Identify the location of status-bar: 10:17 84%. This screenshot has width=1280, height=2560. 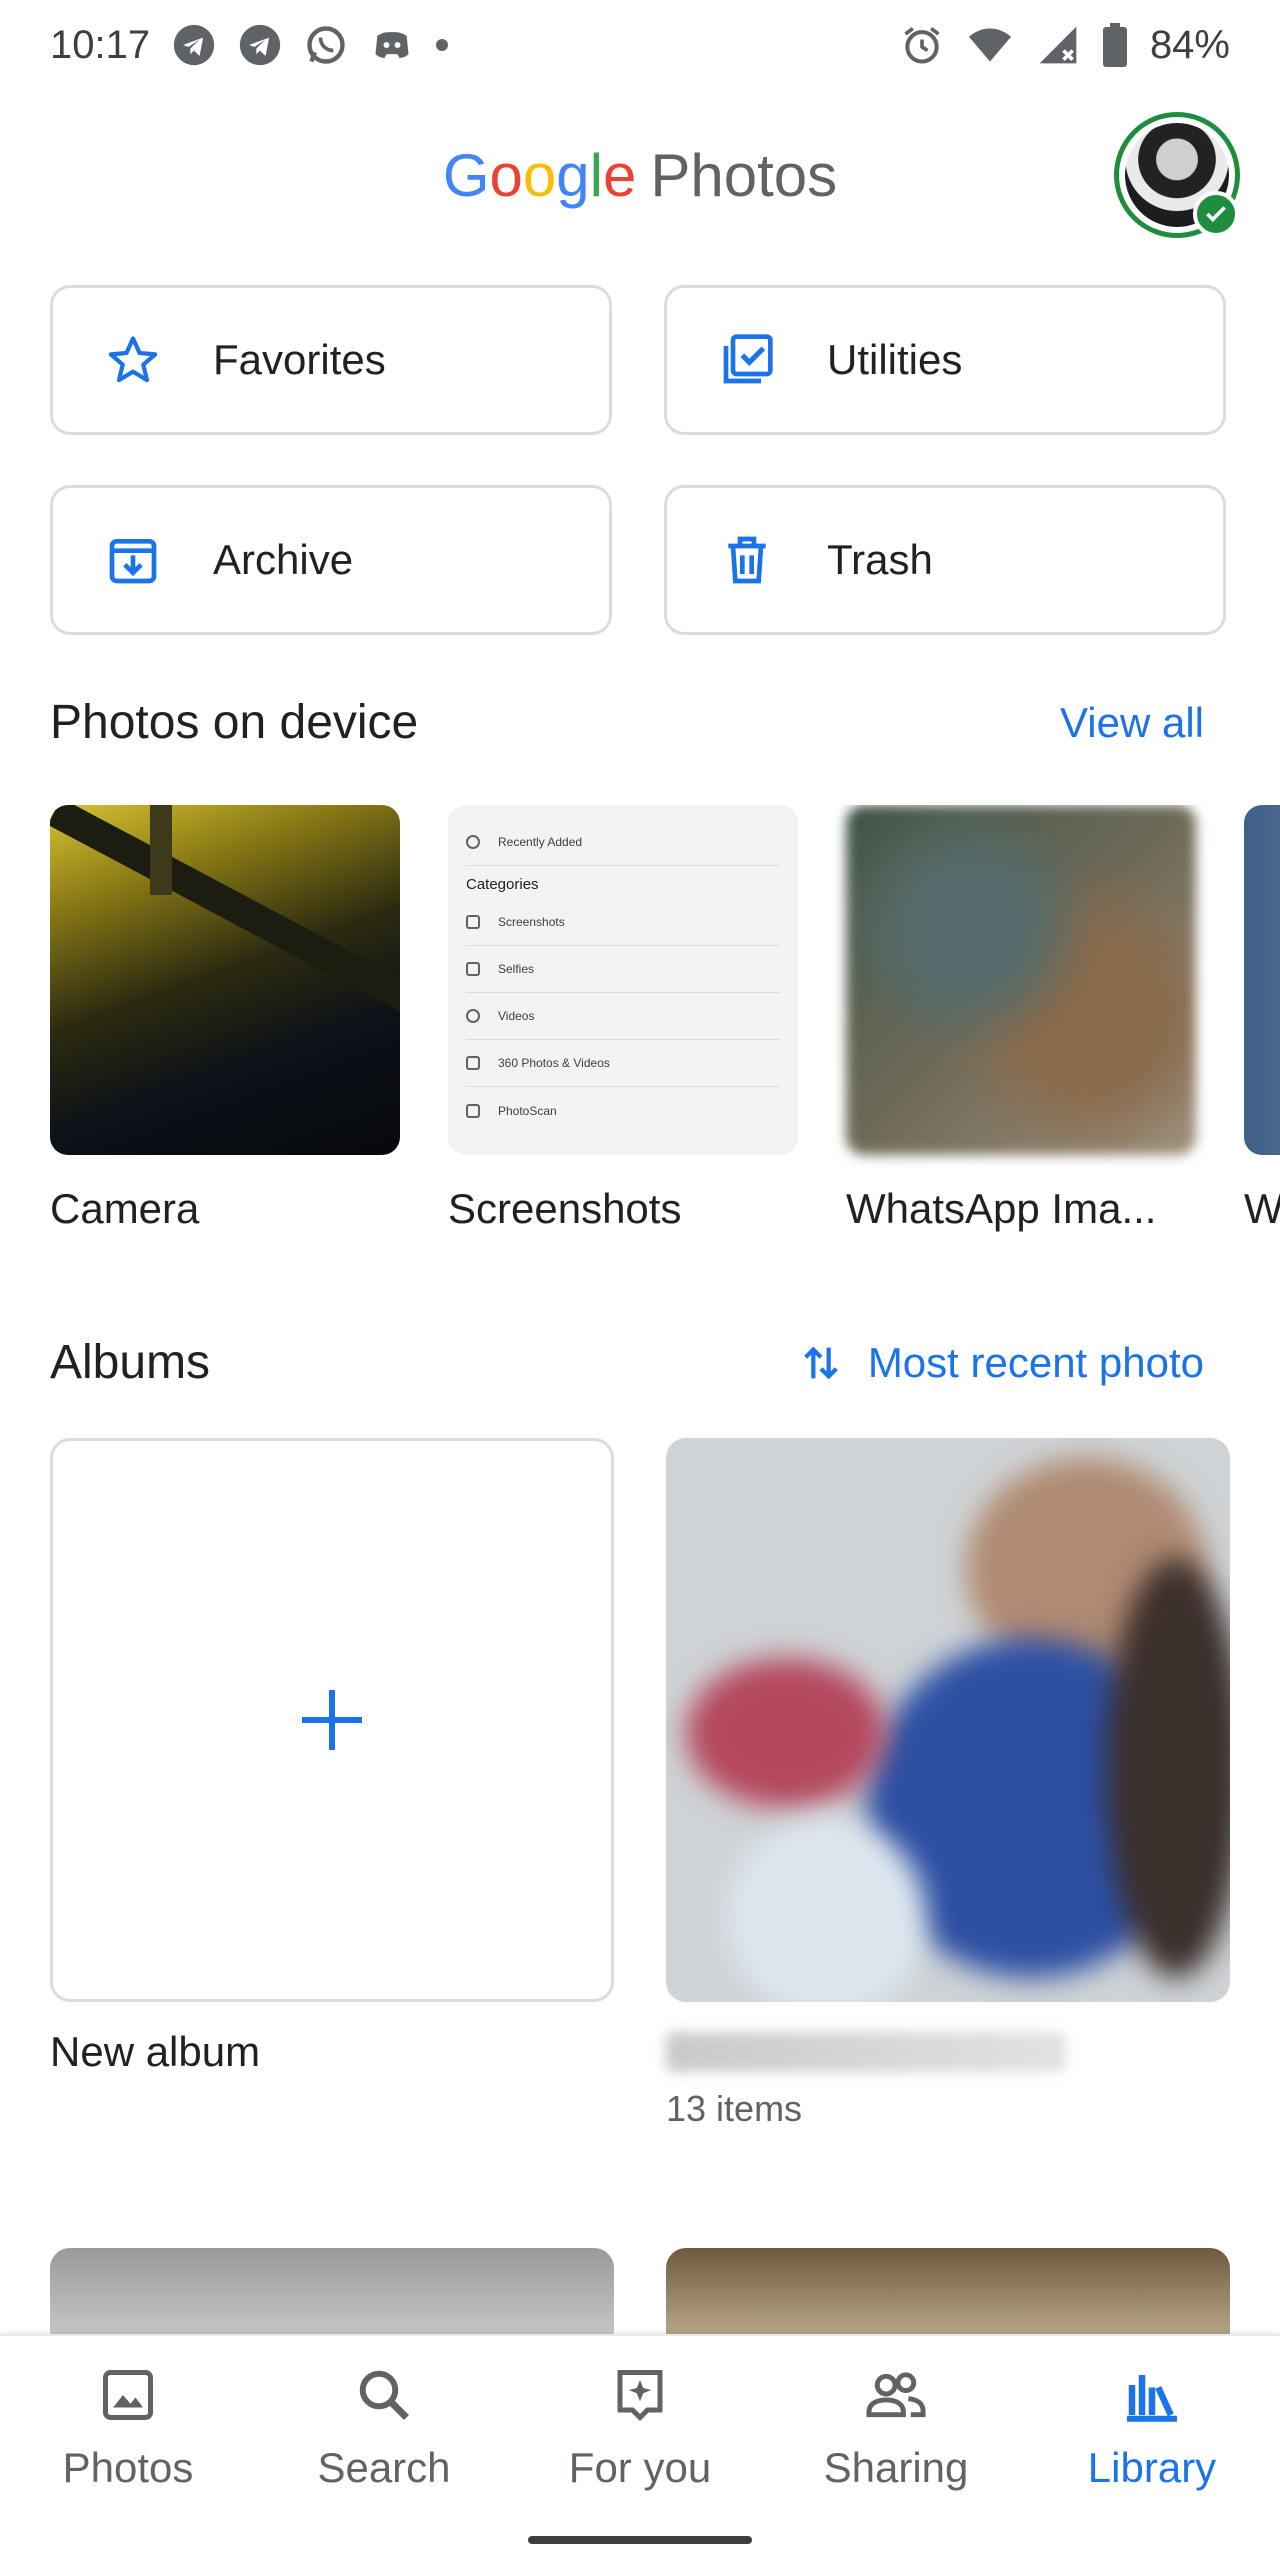
(640, 45).